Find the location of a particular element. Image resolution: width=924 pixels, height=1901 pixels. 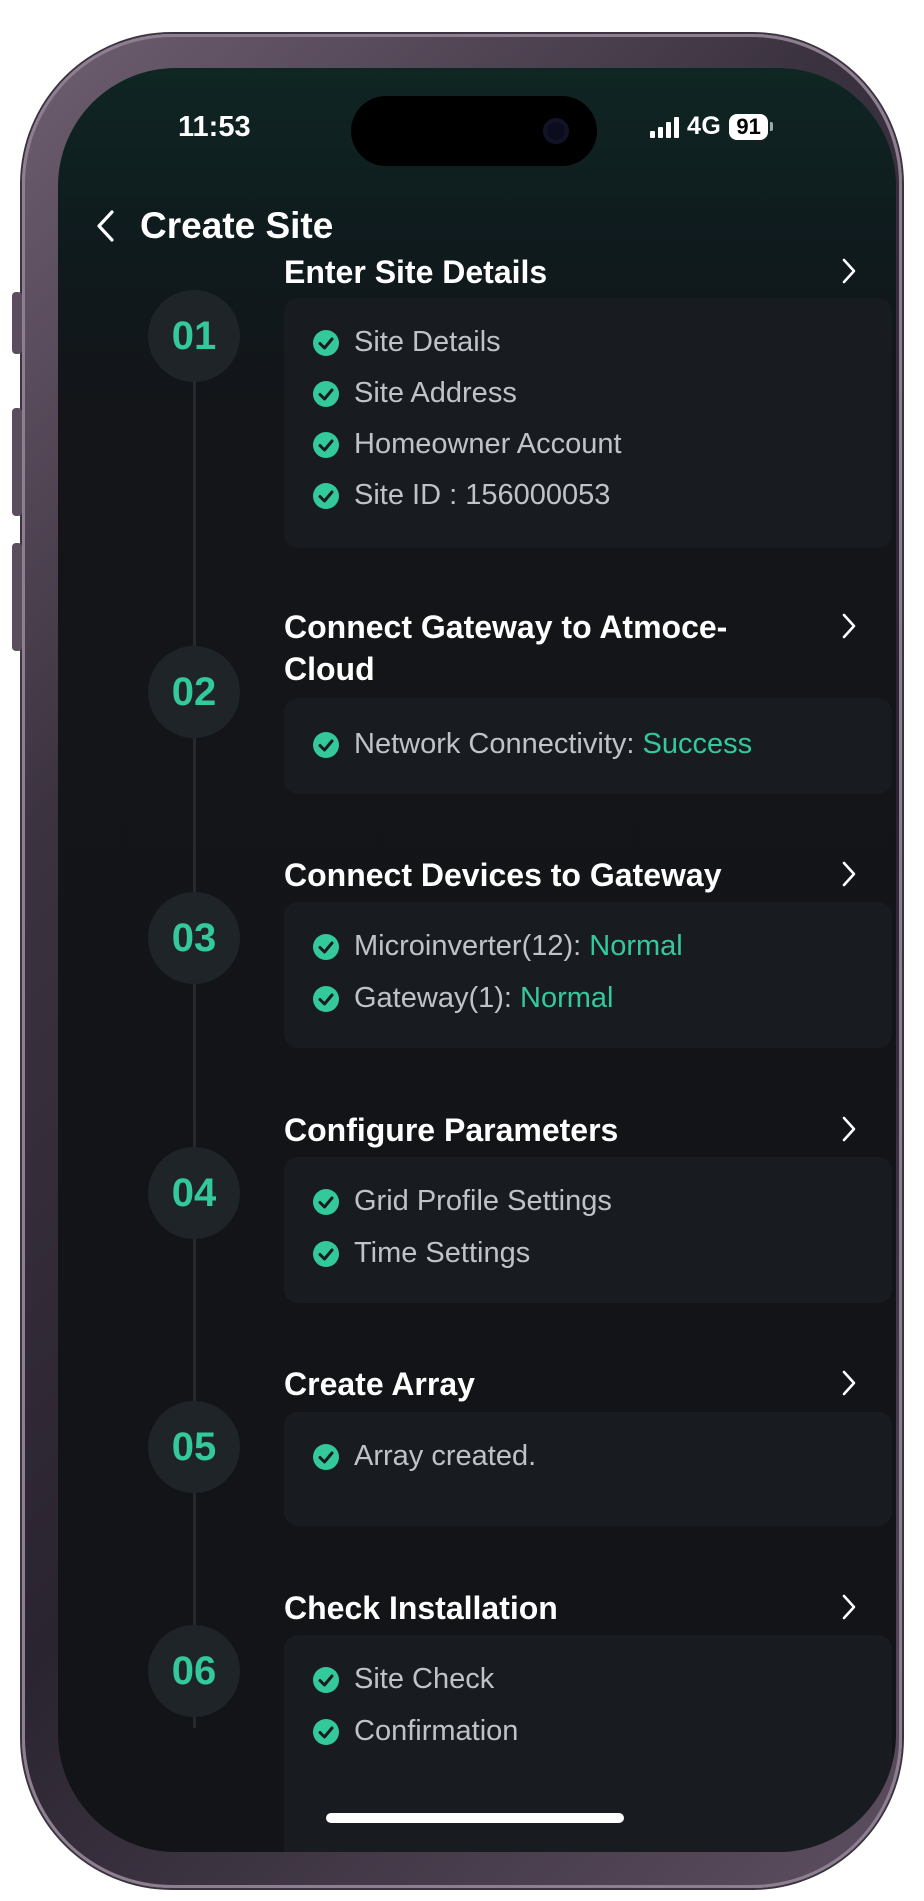

step-number: 06 is located at coordinates (194, 1671).